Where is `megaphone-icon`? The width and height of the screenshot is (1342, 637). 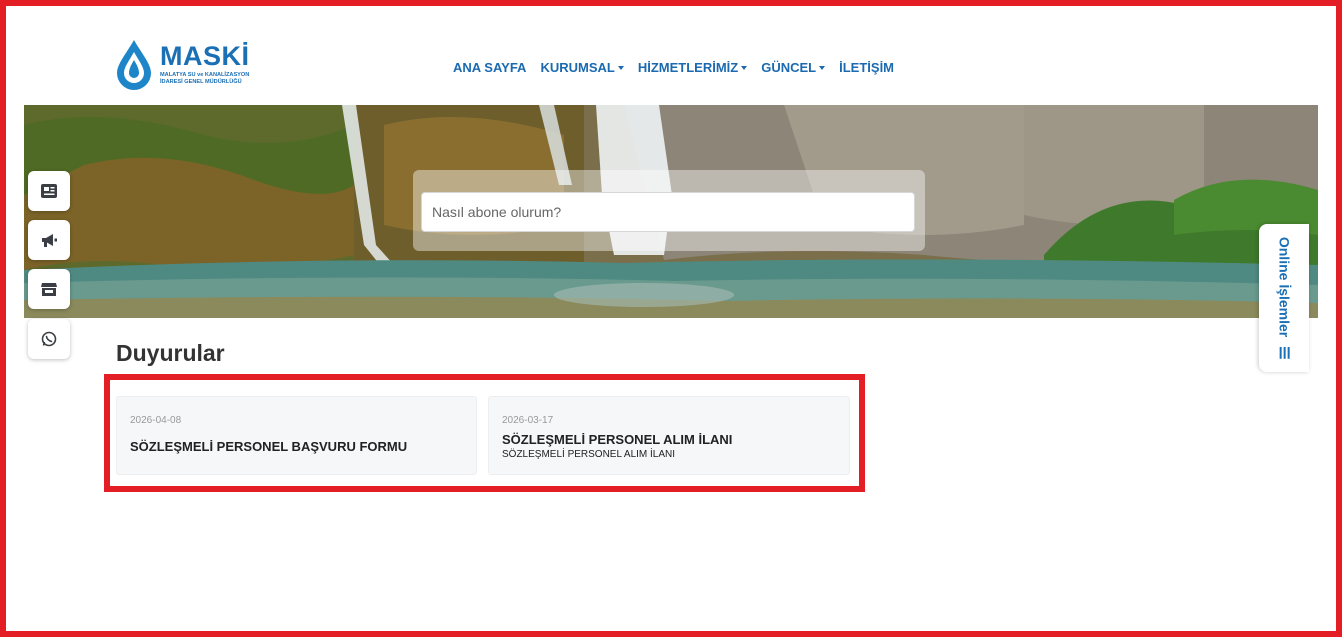
megaphone-icon is located at coordinates (49, 240).